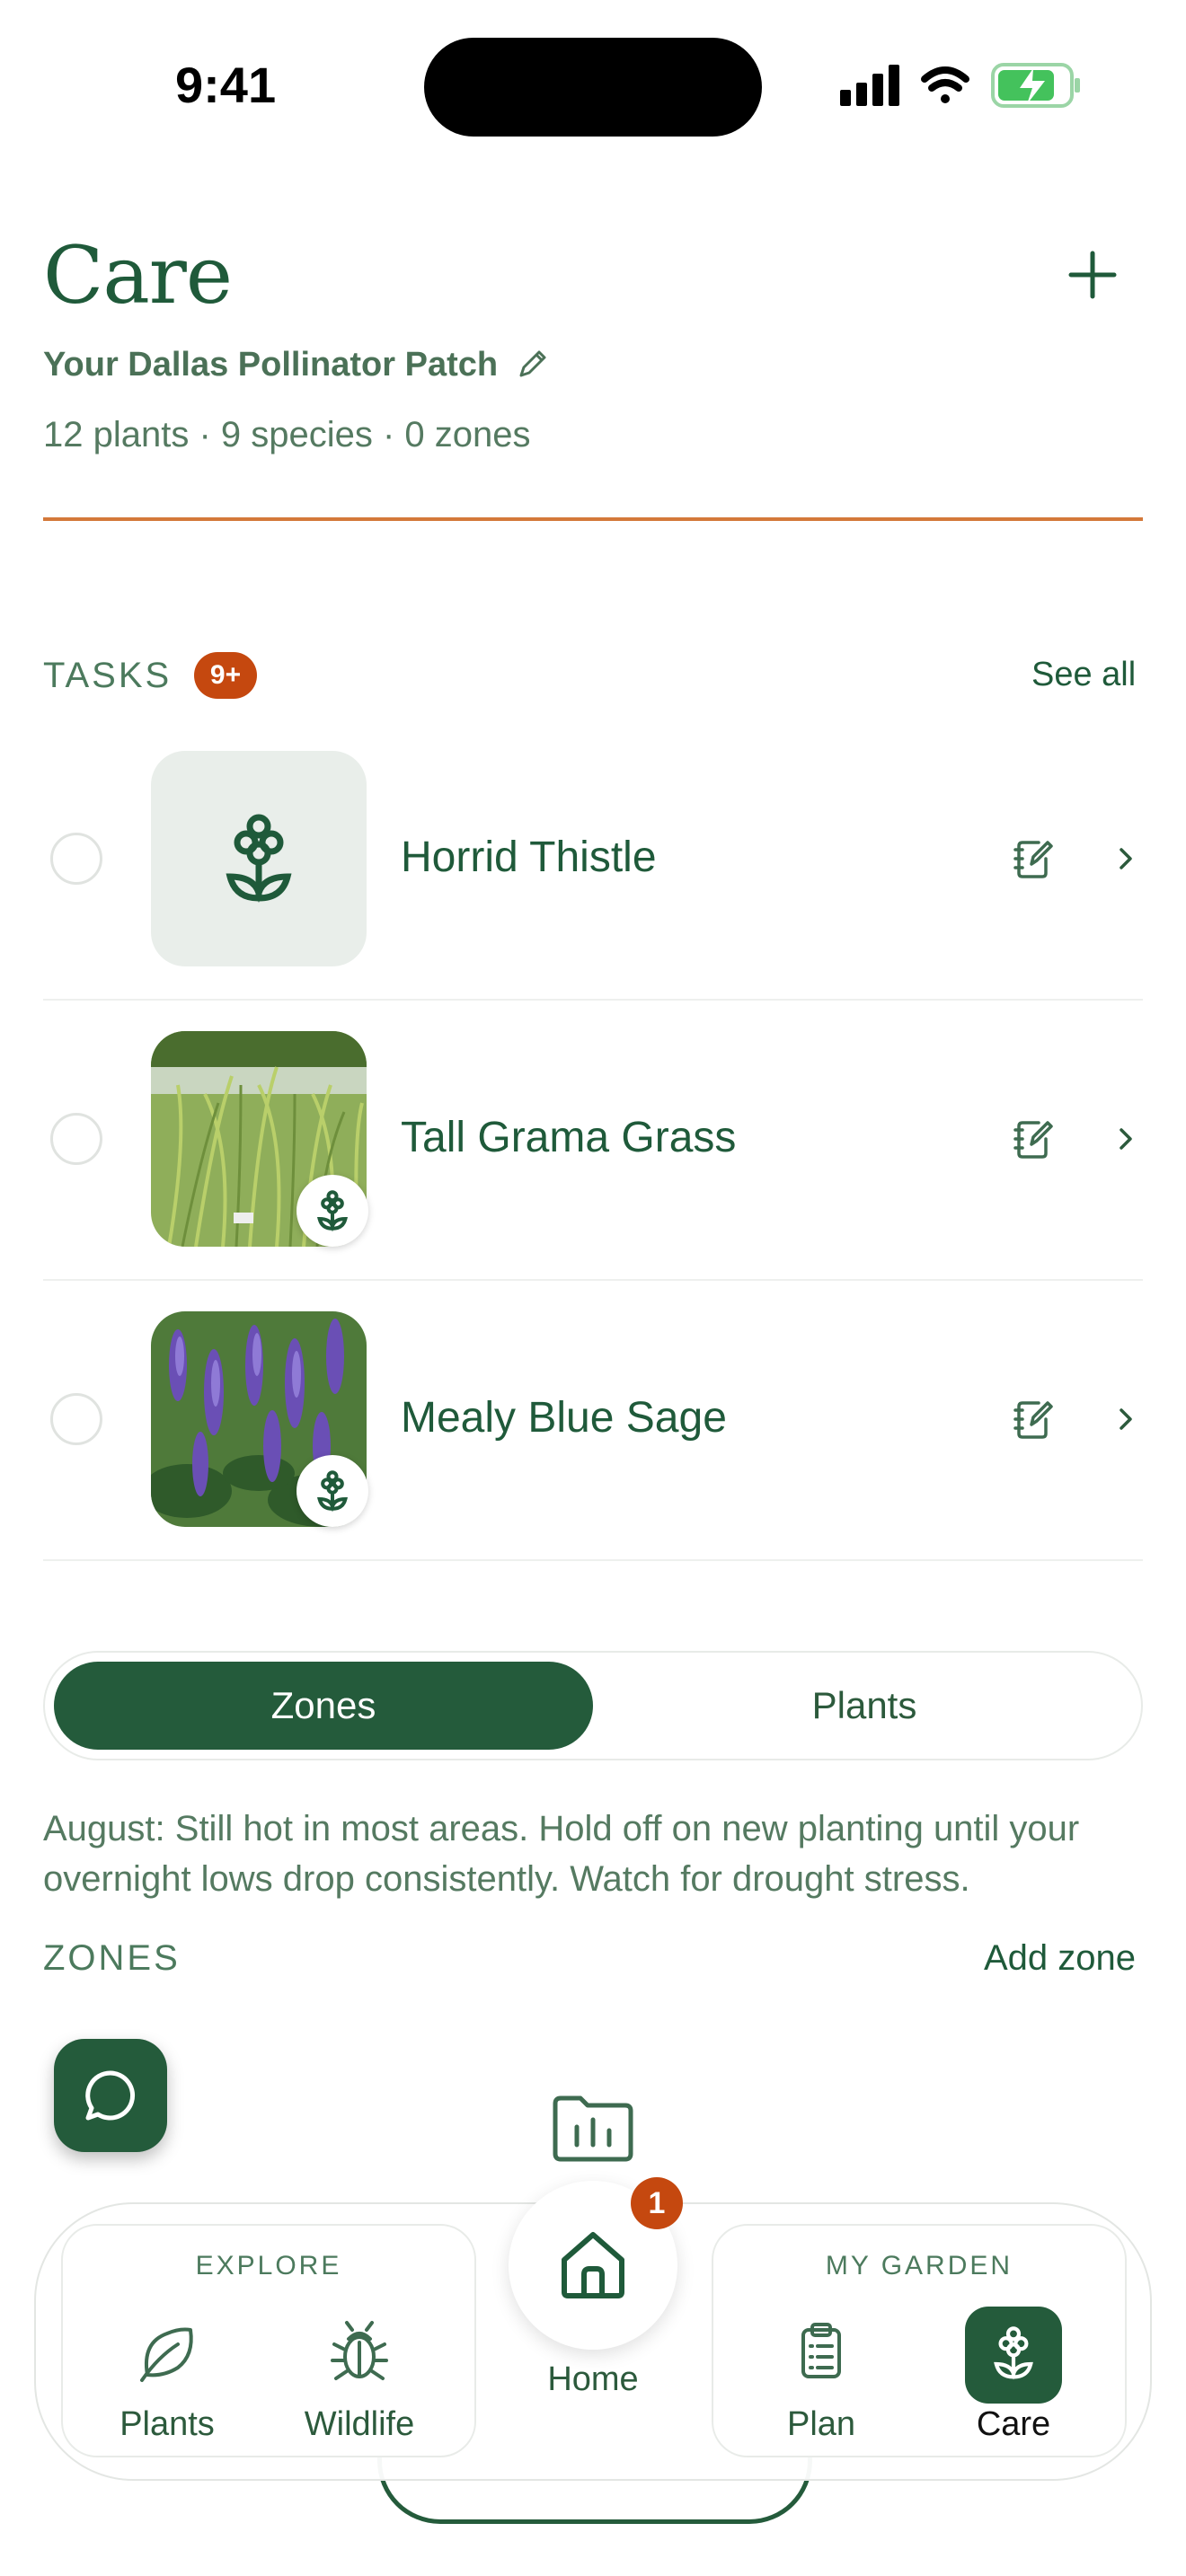 The width and height of the screenshot is (1186, 2576). Describe the element at coordinates (821, 2350) in the screenshot. I see `clipboard-icon` at that location.